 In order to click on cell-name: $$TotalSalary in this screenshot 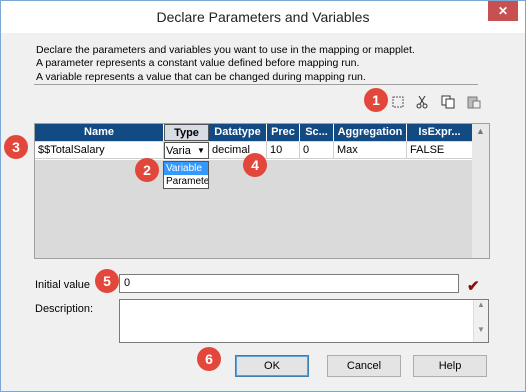, I will do `click(99, 150)`.